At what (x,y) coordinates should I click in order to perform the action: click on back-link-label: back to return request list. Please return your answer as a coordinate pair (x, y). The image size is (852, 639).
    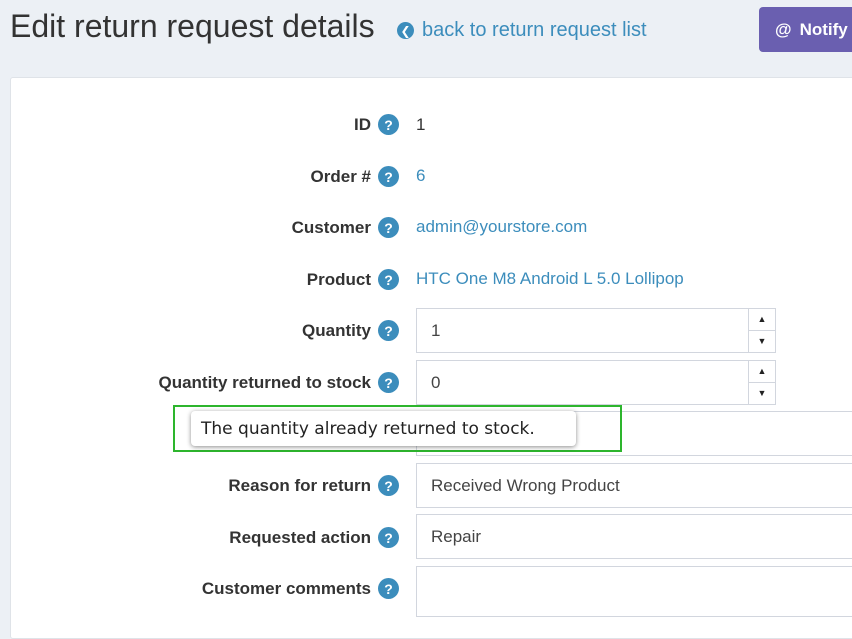
    Looking at the image, I should click on (534, 30).